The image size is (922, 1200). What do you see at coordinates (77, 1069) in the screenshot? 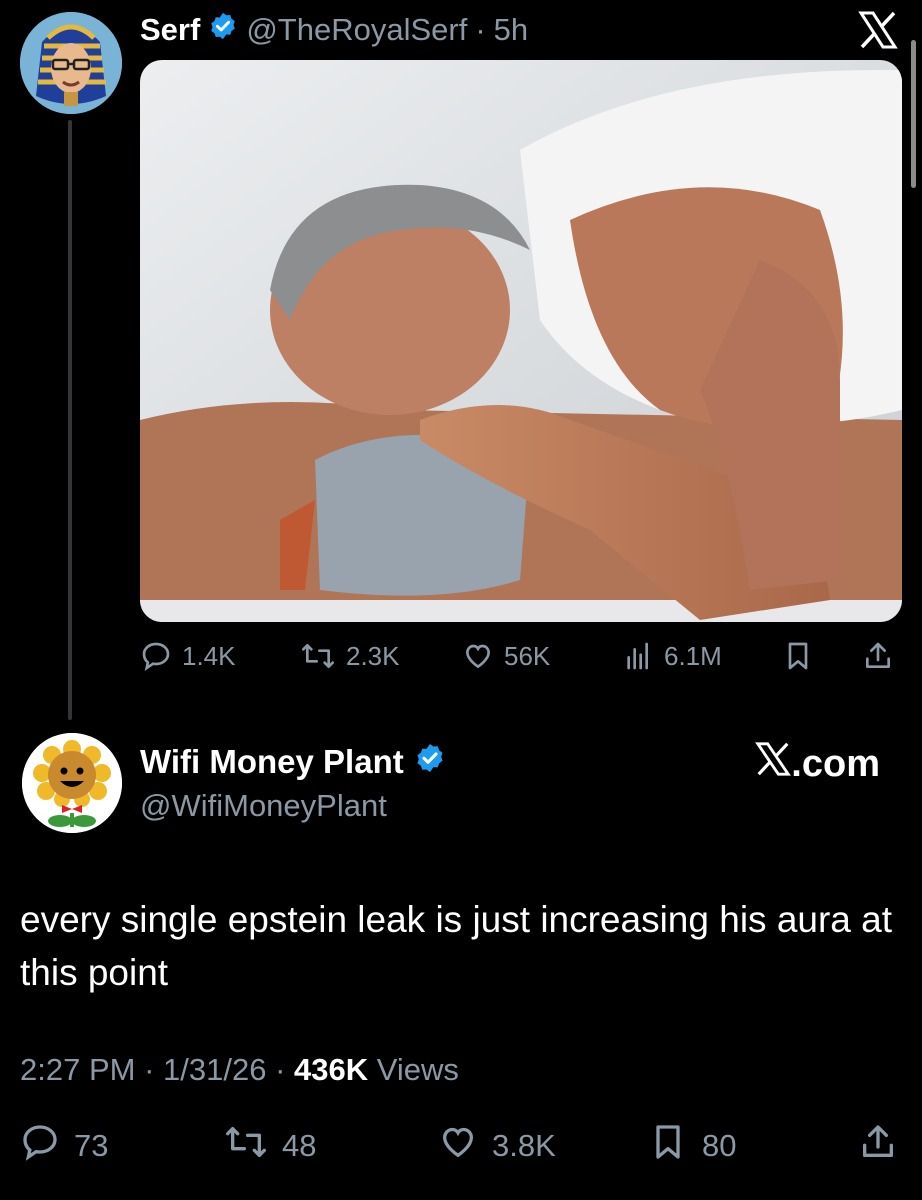
I see `tweet-time: 2:27 PM` at bounding box center [77, 1069].